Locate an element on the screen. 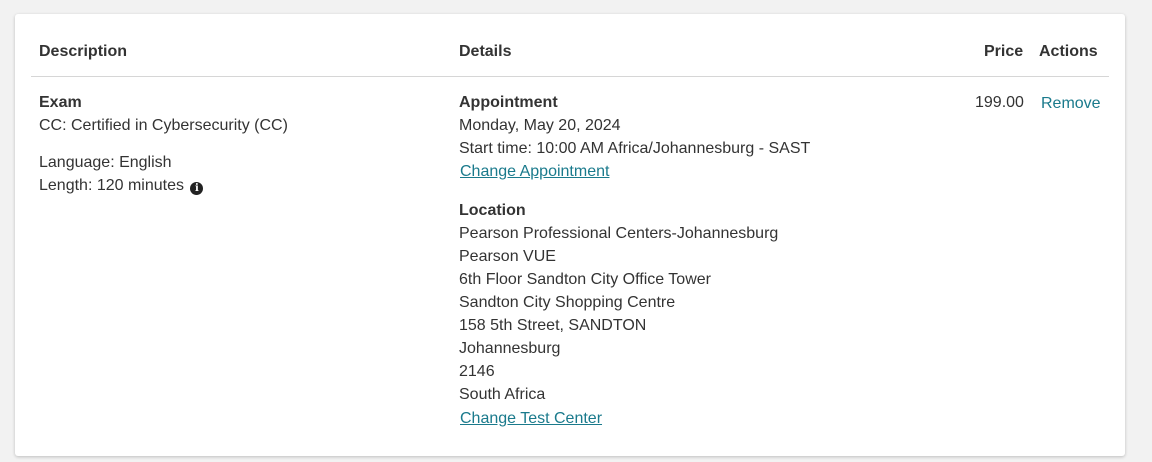  location-line: South Africa is located at coordinates (502, 394).